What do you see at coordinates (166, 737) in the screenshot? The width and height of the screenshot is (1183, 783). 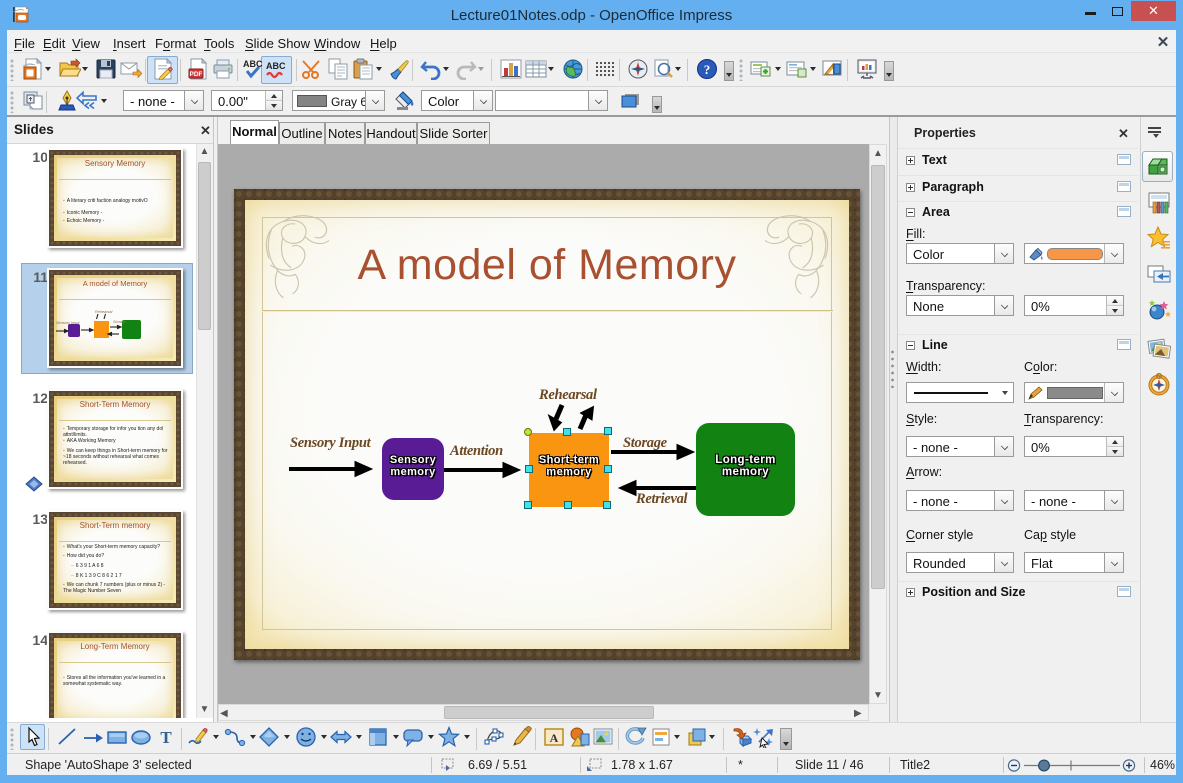 I see `svg-text: T` at bounding box center [166, 737].